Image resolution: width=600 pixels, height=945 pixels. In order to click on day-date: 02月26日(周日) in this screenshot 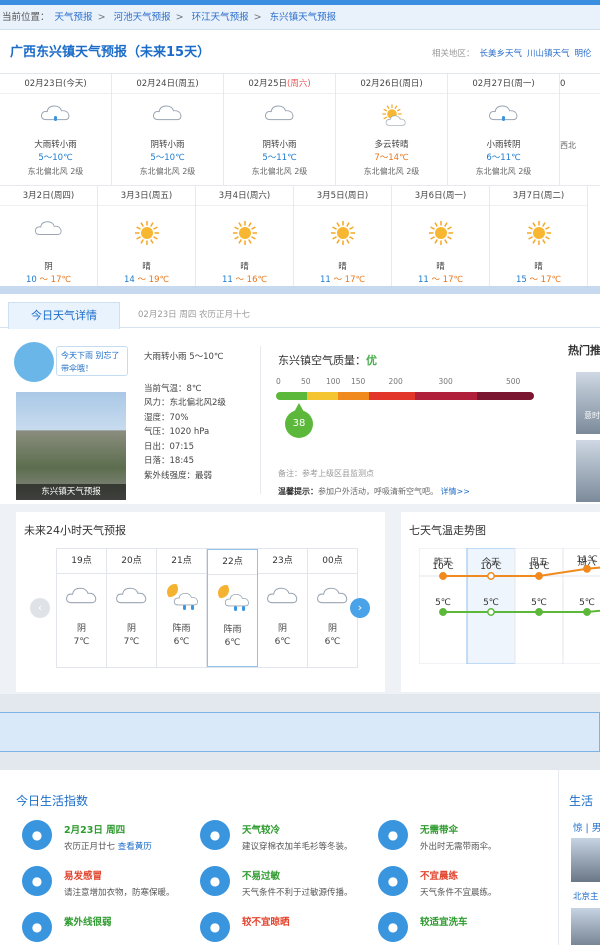, I will do `click(391, 84)`.